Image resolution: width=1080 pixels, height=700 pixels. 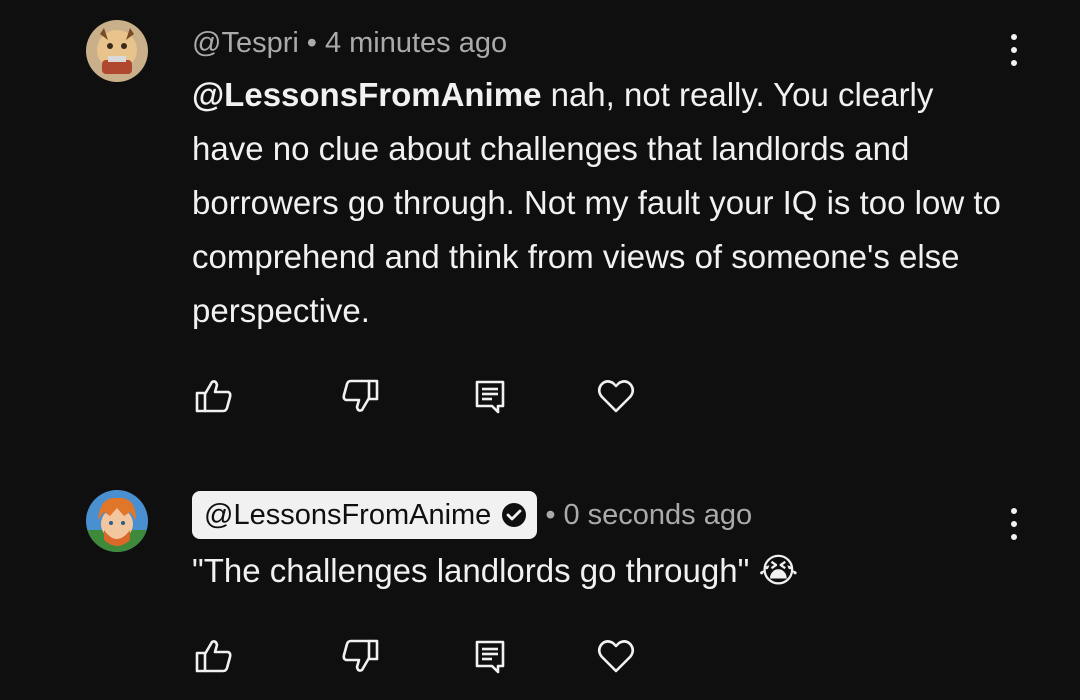 I want to click on author-name: @Tespri, so click(x=245, y=43).